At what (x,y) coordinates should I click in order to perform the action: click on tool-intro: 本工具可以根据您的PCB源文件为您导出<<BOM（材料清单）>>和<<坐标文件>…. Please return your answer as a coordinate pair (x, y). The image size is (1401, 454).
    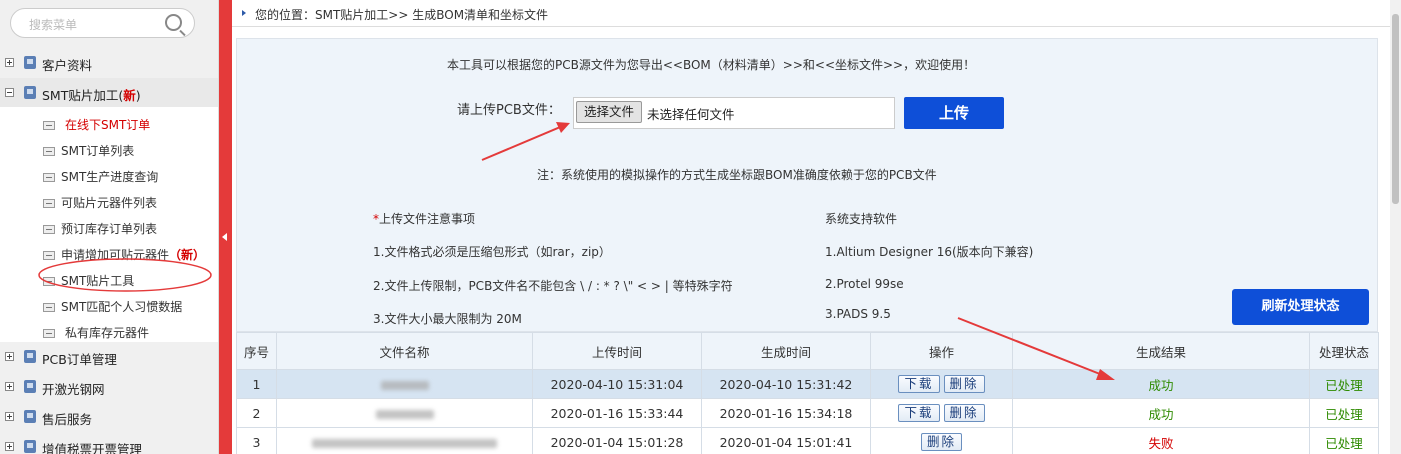
    Looking at the image, I should click on (711, 65).